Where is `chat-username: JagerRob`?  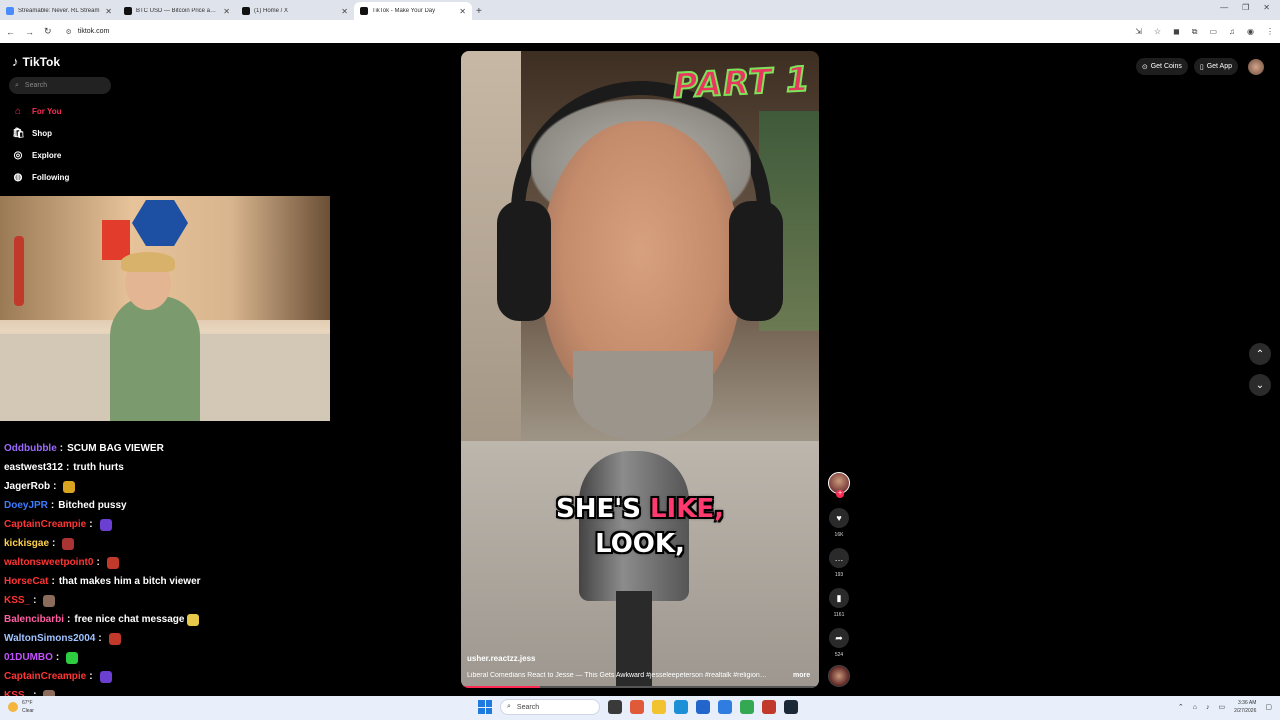
chat-username: JagerRob is located at coordinates (27, 486).